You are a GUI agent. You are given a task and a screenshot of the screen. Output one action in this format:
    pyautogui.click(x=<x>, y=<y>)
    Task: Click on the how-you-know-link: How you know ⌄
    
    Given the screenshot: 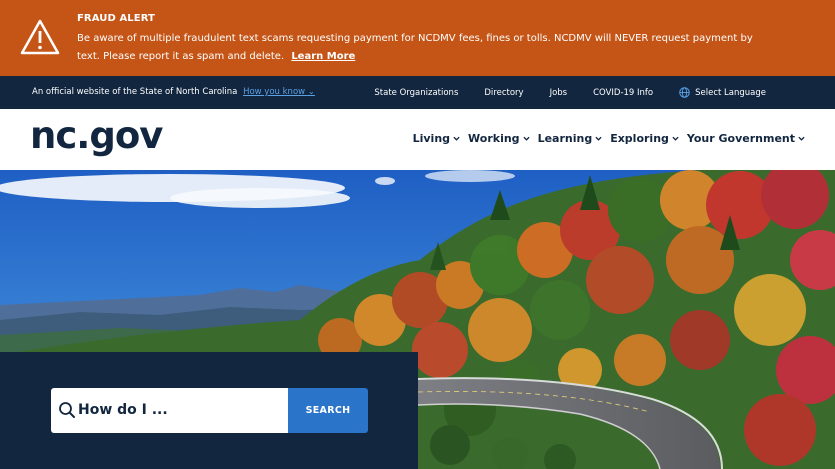 What is the action you would take?
    pyautogui.click(x=279, y=92)
    